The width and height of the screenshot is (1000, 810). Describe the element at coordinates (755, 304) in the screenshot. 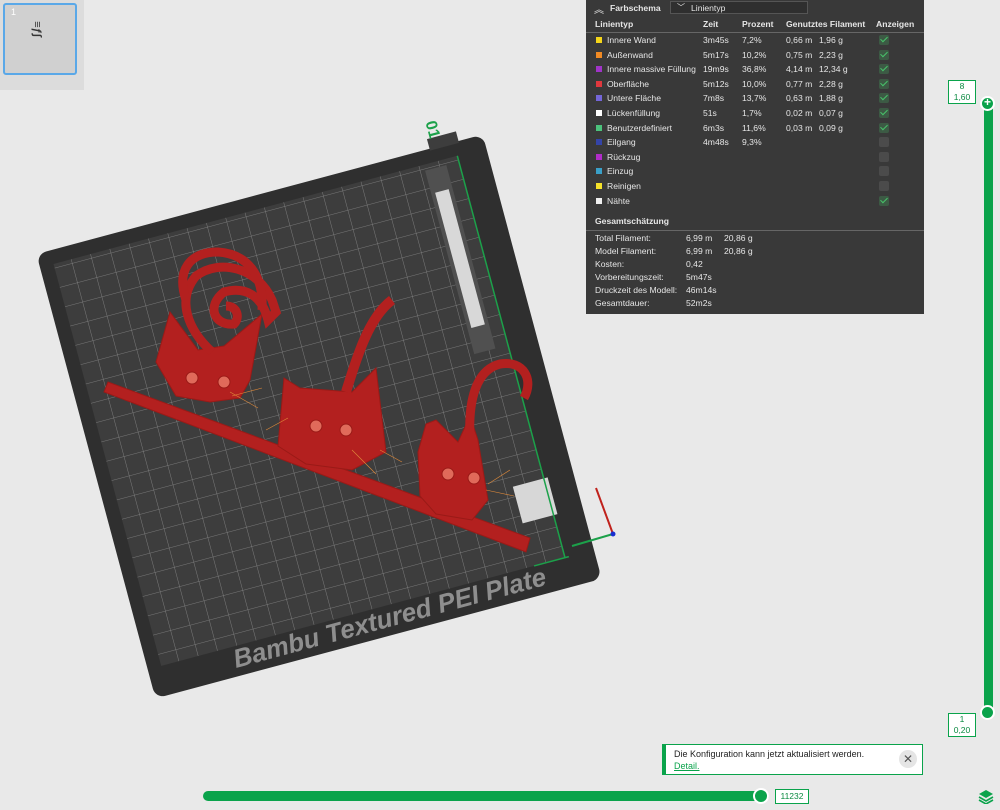

I see `summary-row: Gesamtdauer: 52m2s` at that location.